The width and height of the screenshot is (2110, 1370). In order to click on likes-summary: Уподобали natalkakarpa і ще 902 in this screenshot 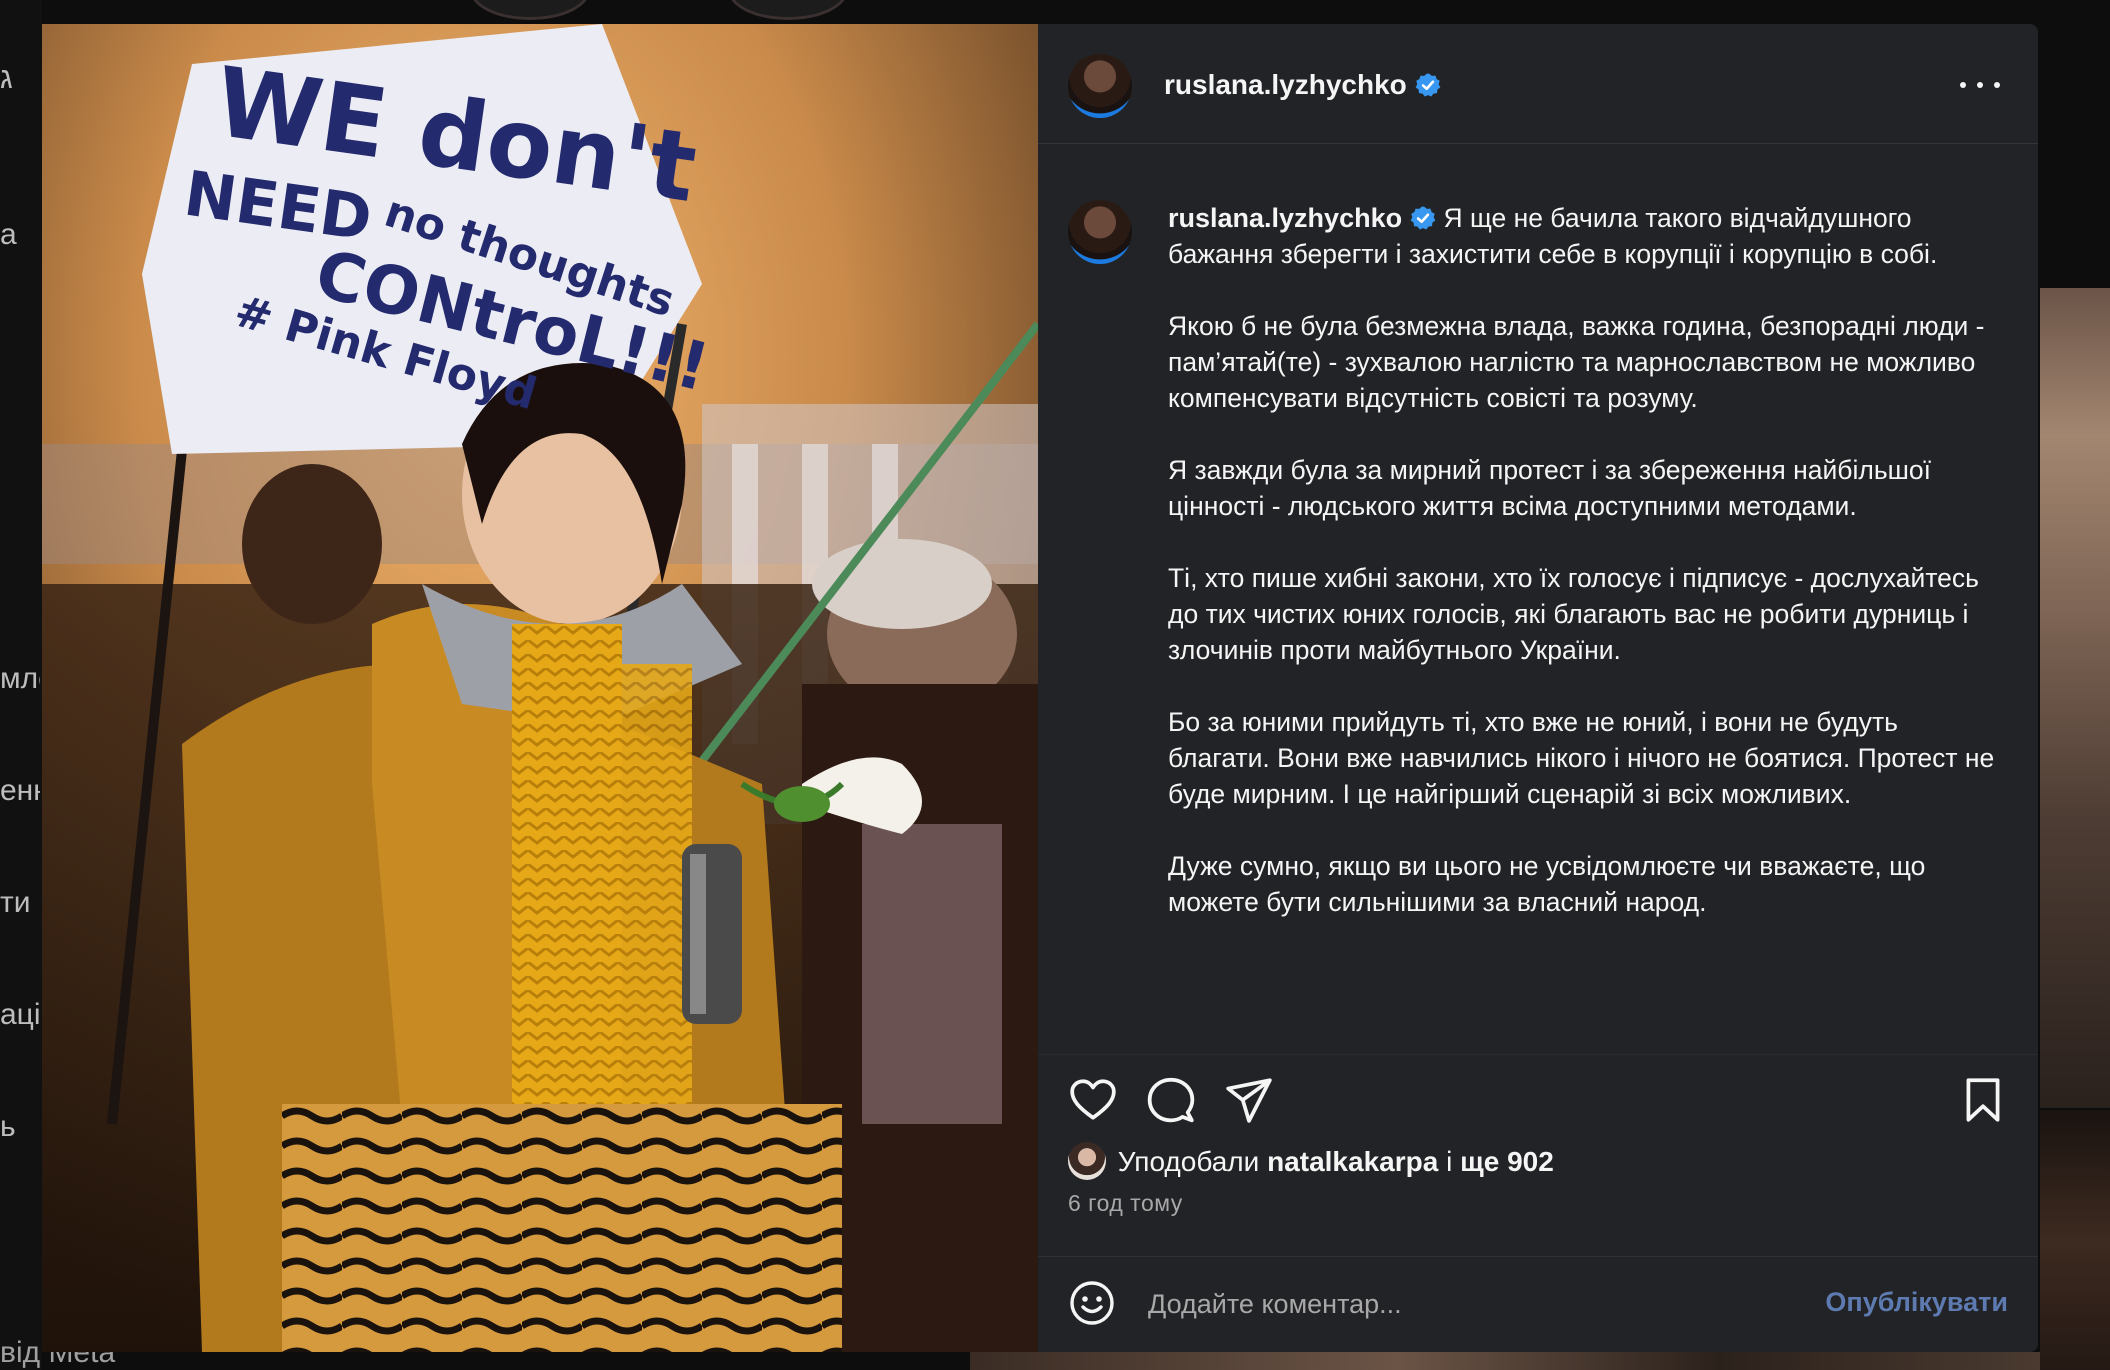, I will do `click(1311, 1164)`.